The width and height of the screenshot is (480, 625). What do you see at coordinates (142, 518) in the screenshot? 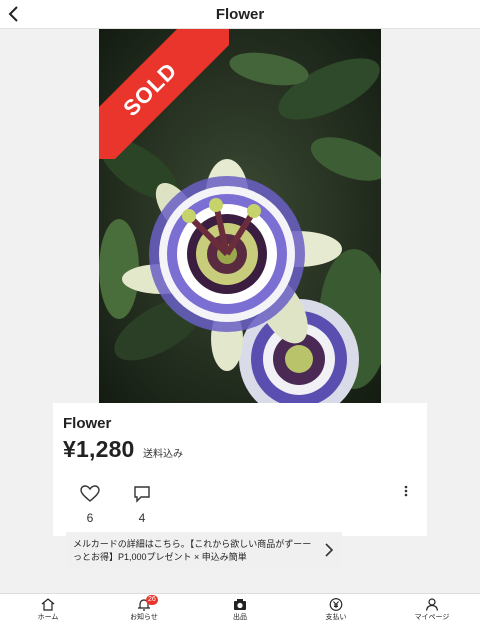
I see `comment-count: 4` at bounding box center [142, 518].